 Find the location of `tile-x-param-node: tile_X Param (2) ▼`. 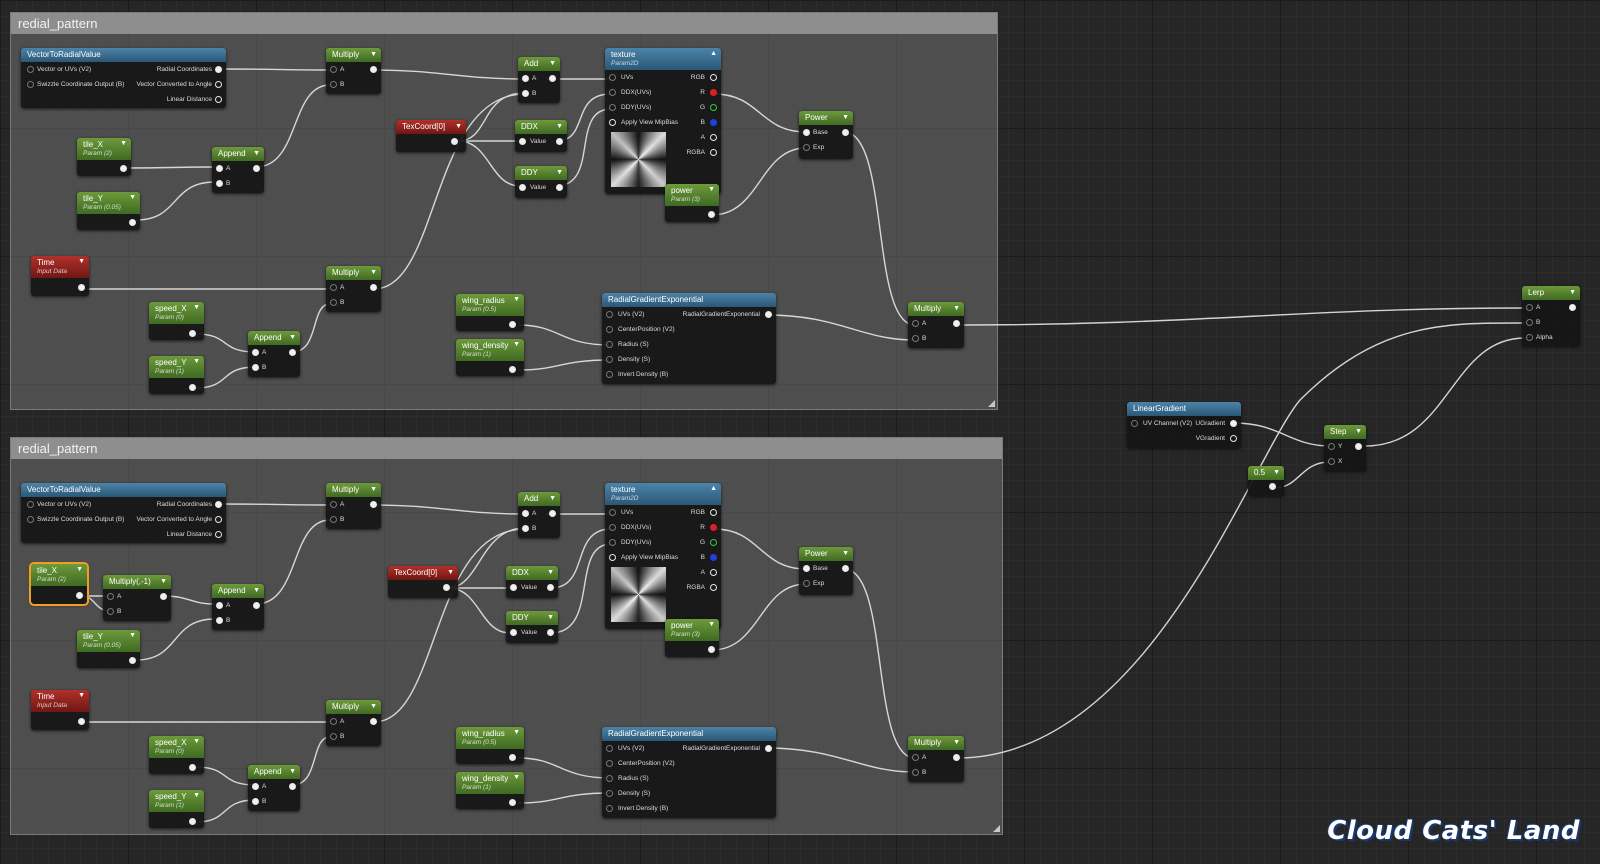

tile-x-param-node: tile_X Param (2) ▼ is located at coordinates (59, 584).